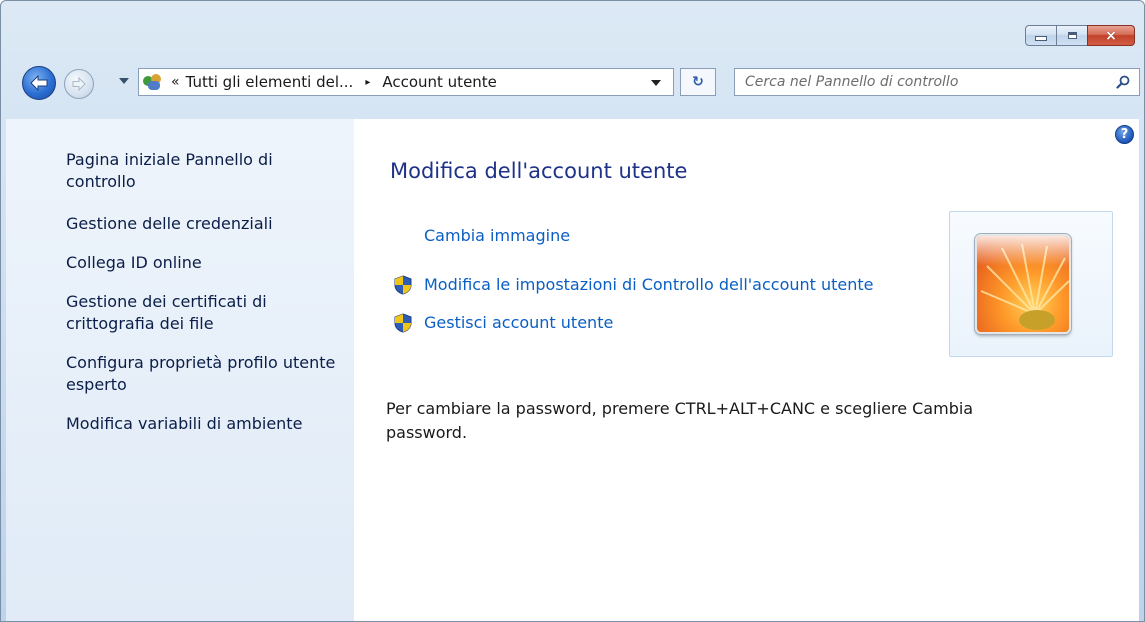  Describe the element at coordinates (439, 82) in the screenshot. I see `breadcrumb-user-accounts: Account utente` at that location.